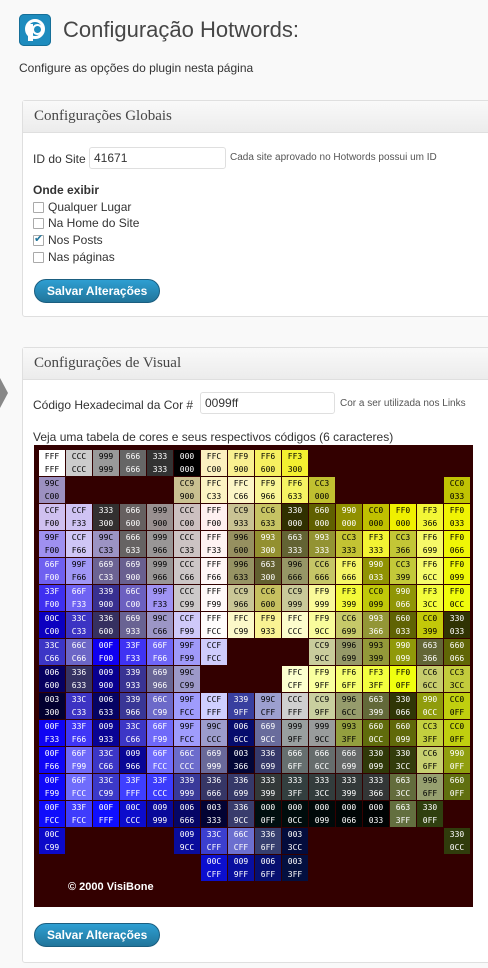 This screenshot has width=488, height=968. What do you see at coordinates (97, 291) in the screenshot?
I see `save-button-global: Salvar Alterações` at bounding box center [97, 291].